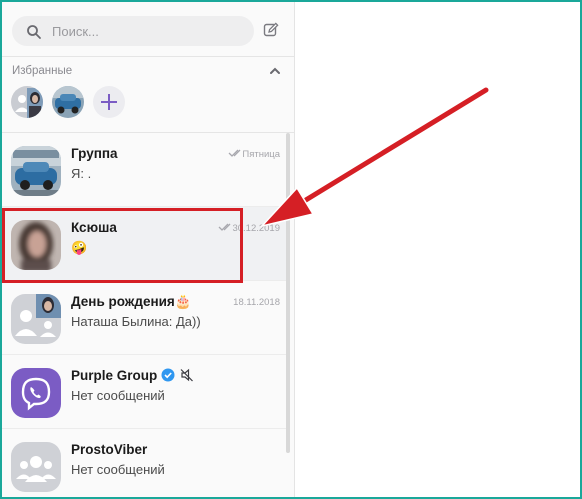 This screenshot has height=499, width=582. I want to click on compose-icon, so click(271, 30).